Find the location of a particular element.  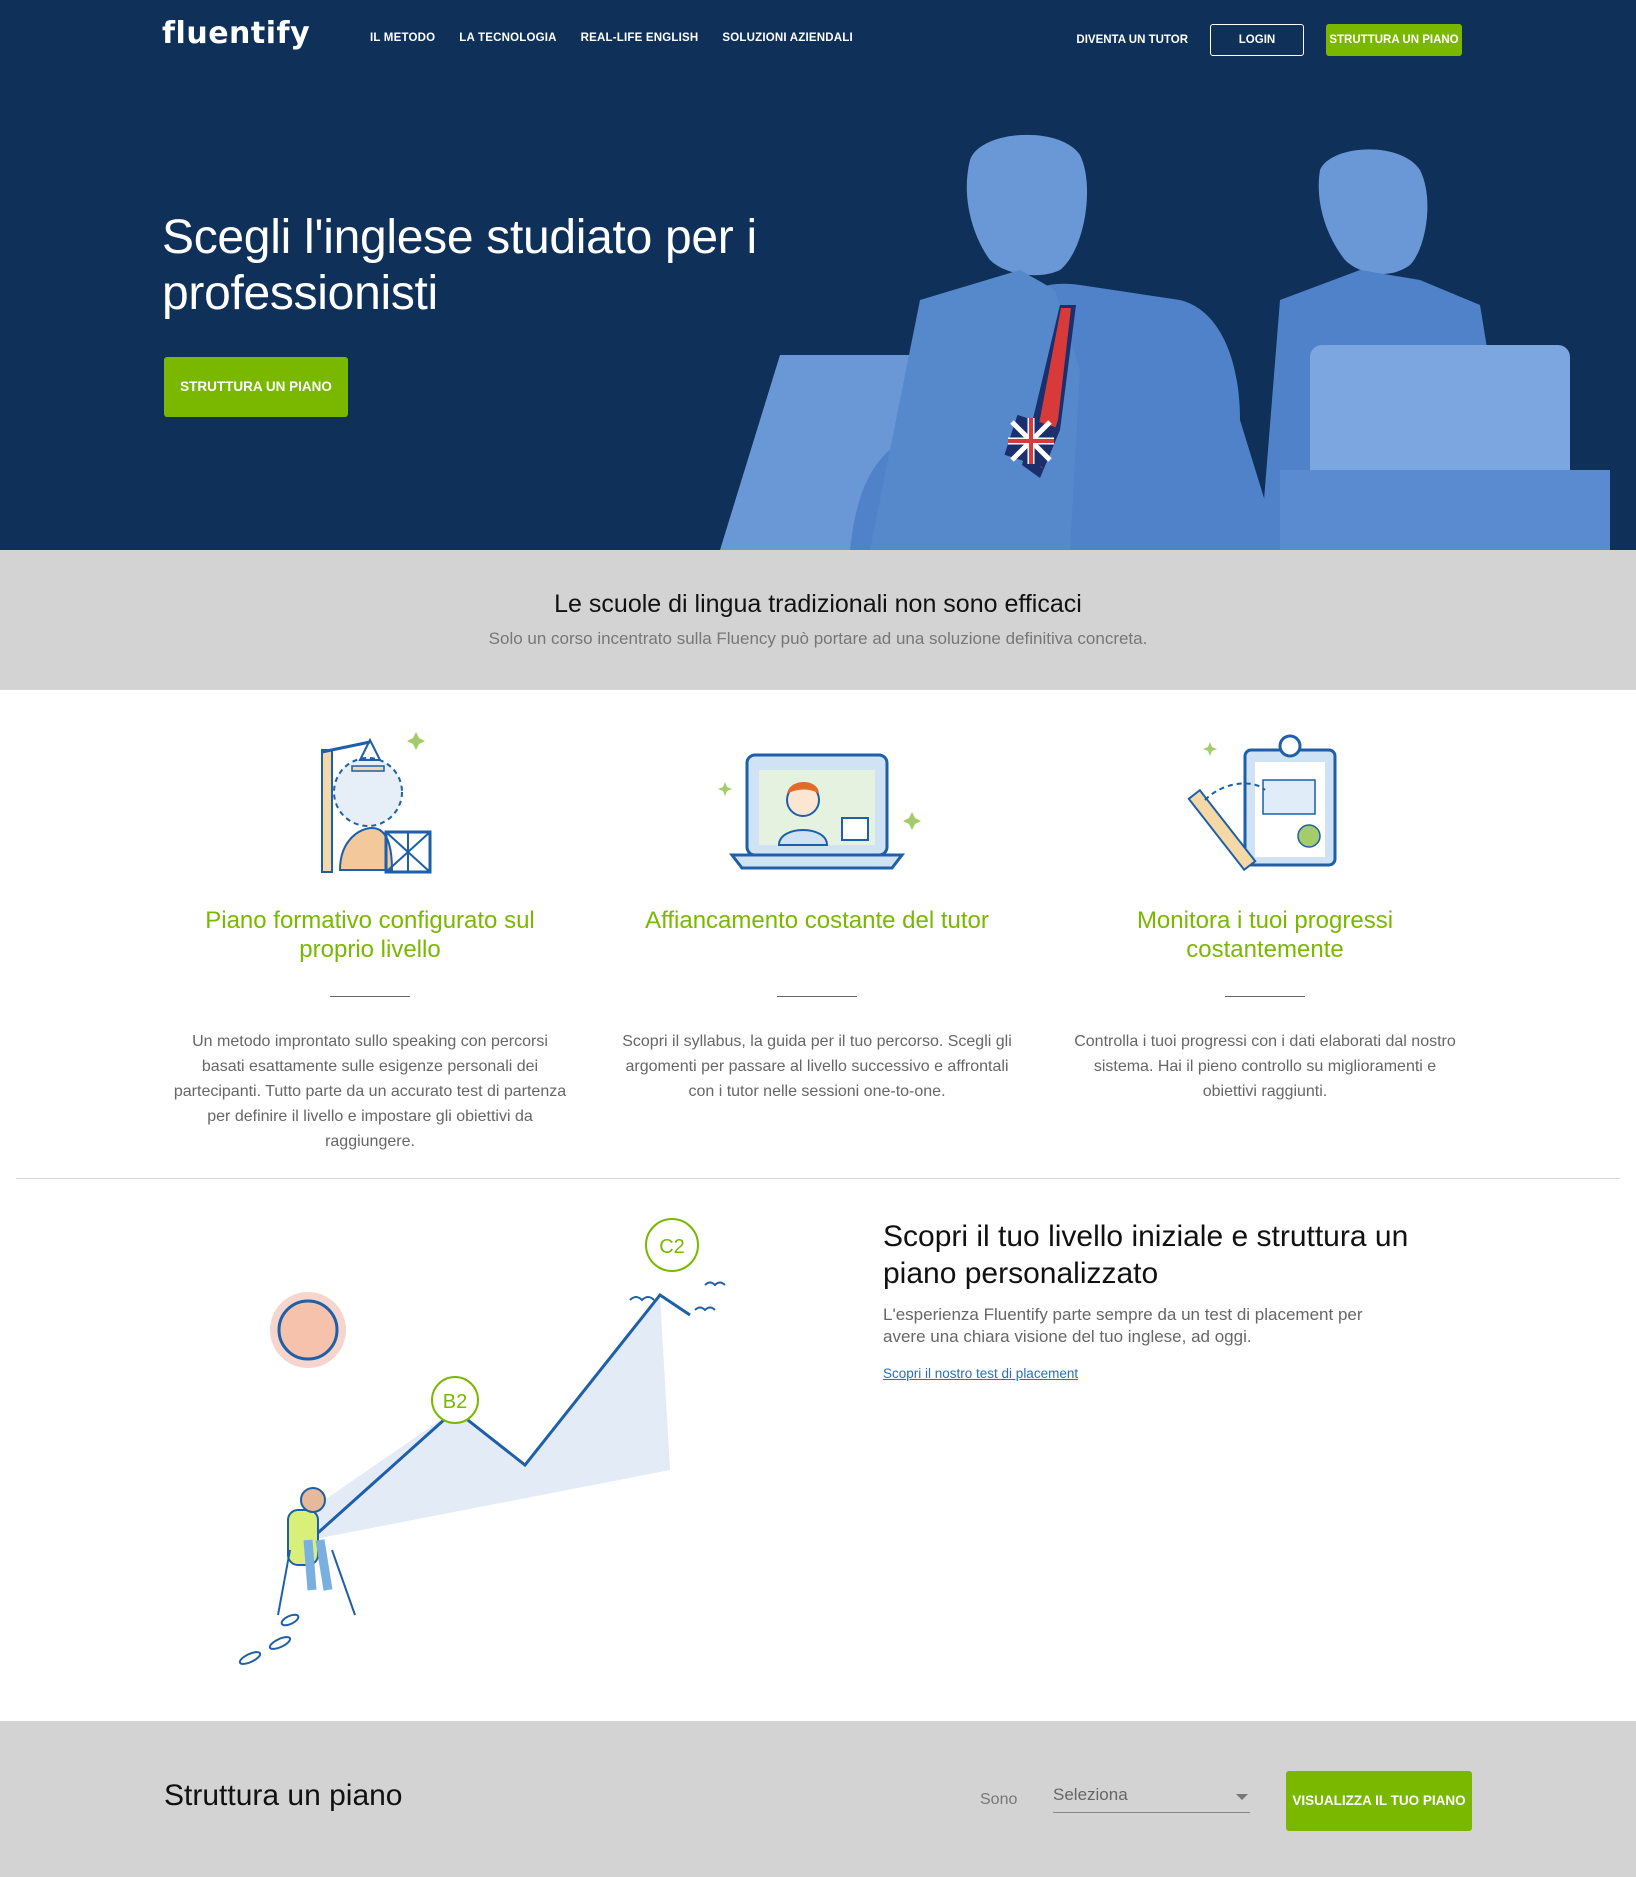

crane-head-icon is located at coordinates (376, 803).